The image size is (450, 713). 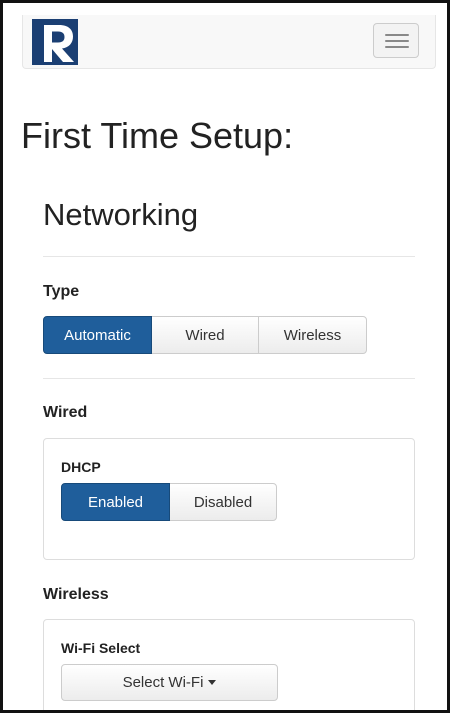 I want to click on wireless-panel: Wi-Fi Select Select Wi-Fi, so click(x=229, y=664).